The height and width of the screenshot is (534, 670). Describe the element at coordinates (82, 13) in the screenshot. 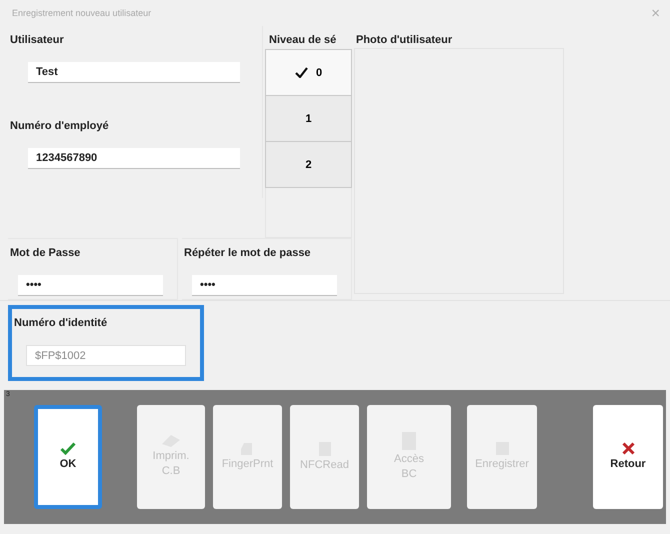

I see `window-title: Enregistrement nouveau utilisateur` at that location.